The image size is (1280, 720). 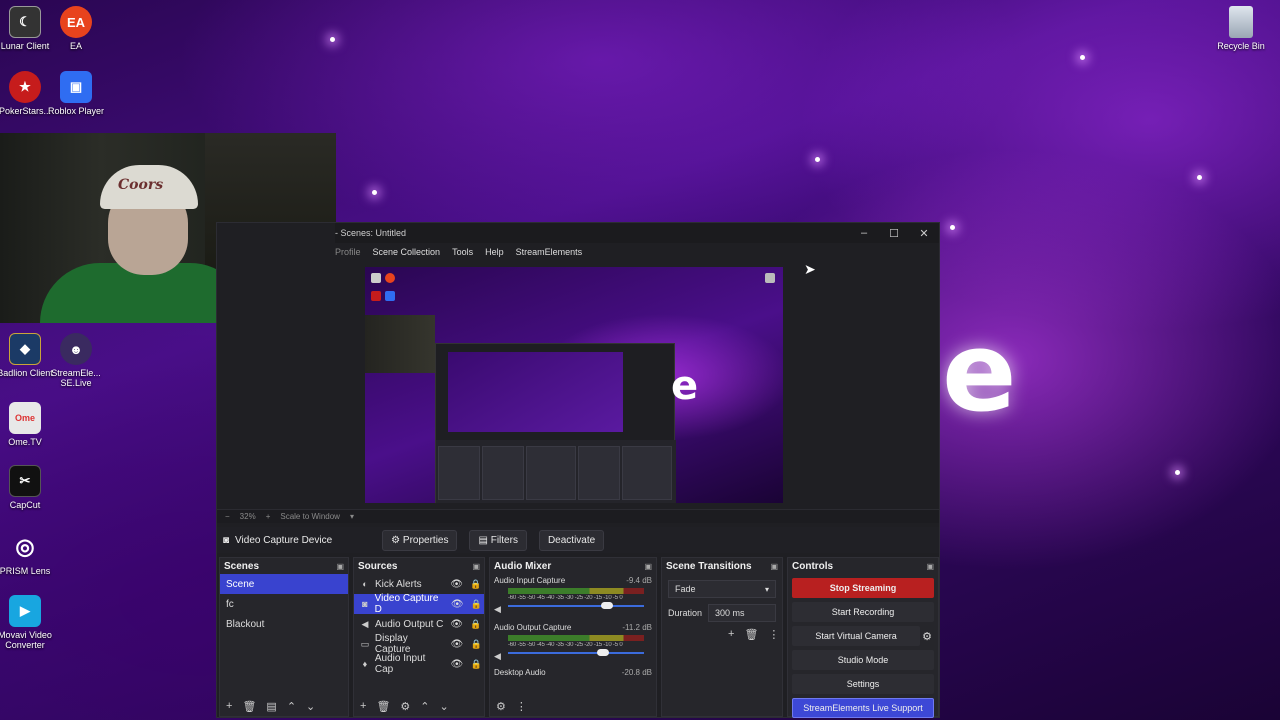 I want to click on window-title: - Scenes: Untitled, so click(x=371, y=233).